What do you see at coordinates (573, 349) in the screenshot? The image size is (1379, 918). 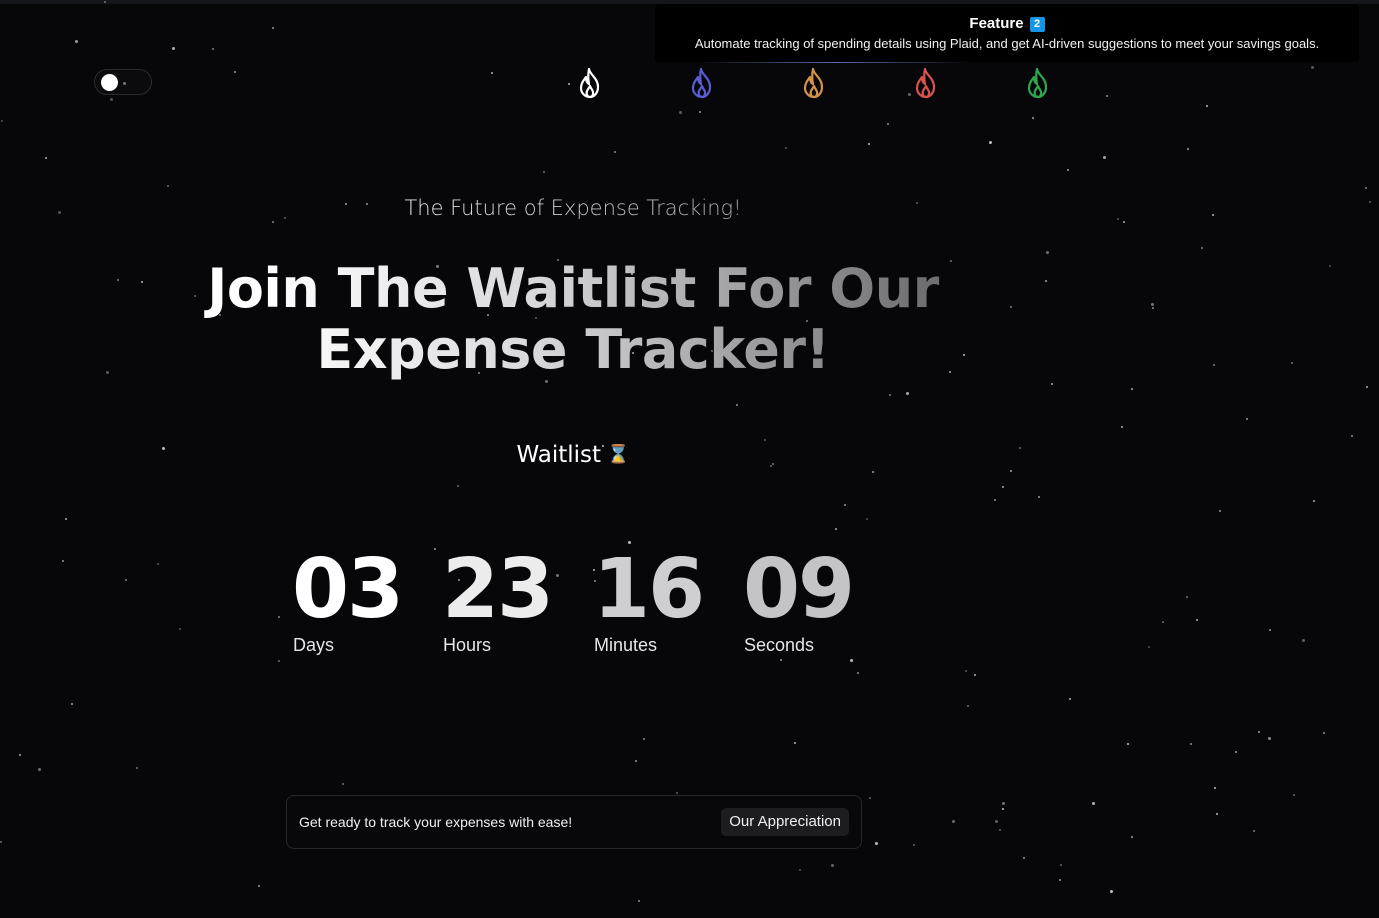 I see `headline-line-2: Expense Tracker!` at bounding box center [573, 349].